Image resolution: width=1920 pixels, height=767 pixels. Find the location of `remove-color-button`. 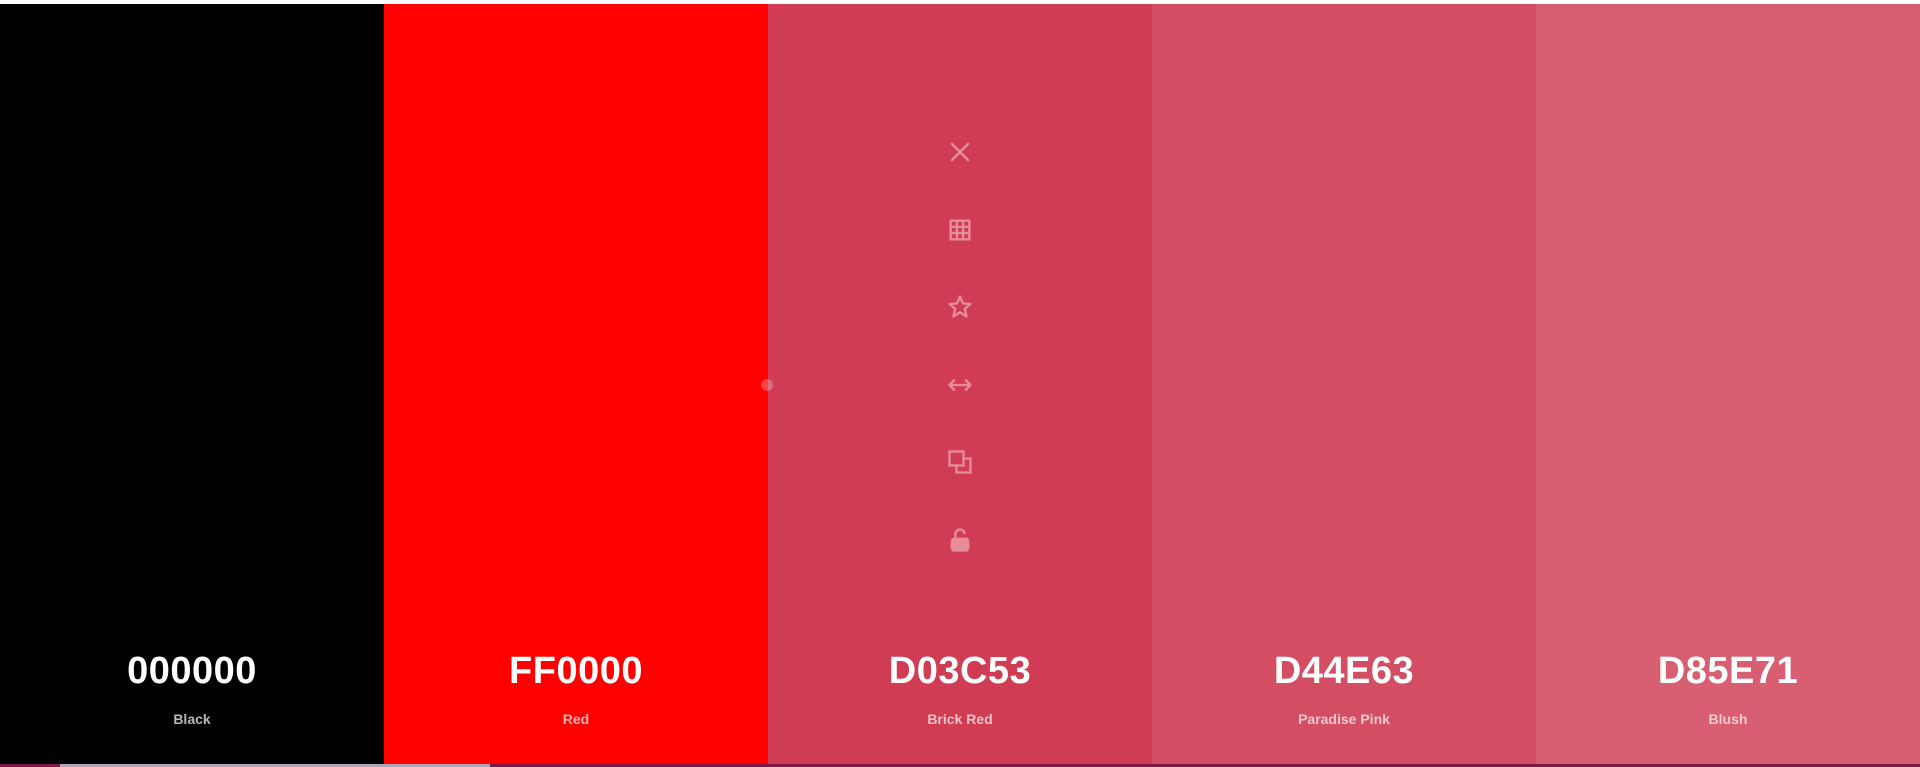

remove-color-button is located at coordinates (960, 152).